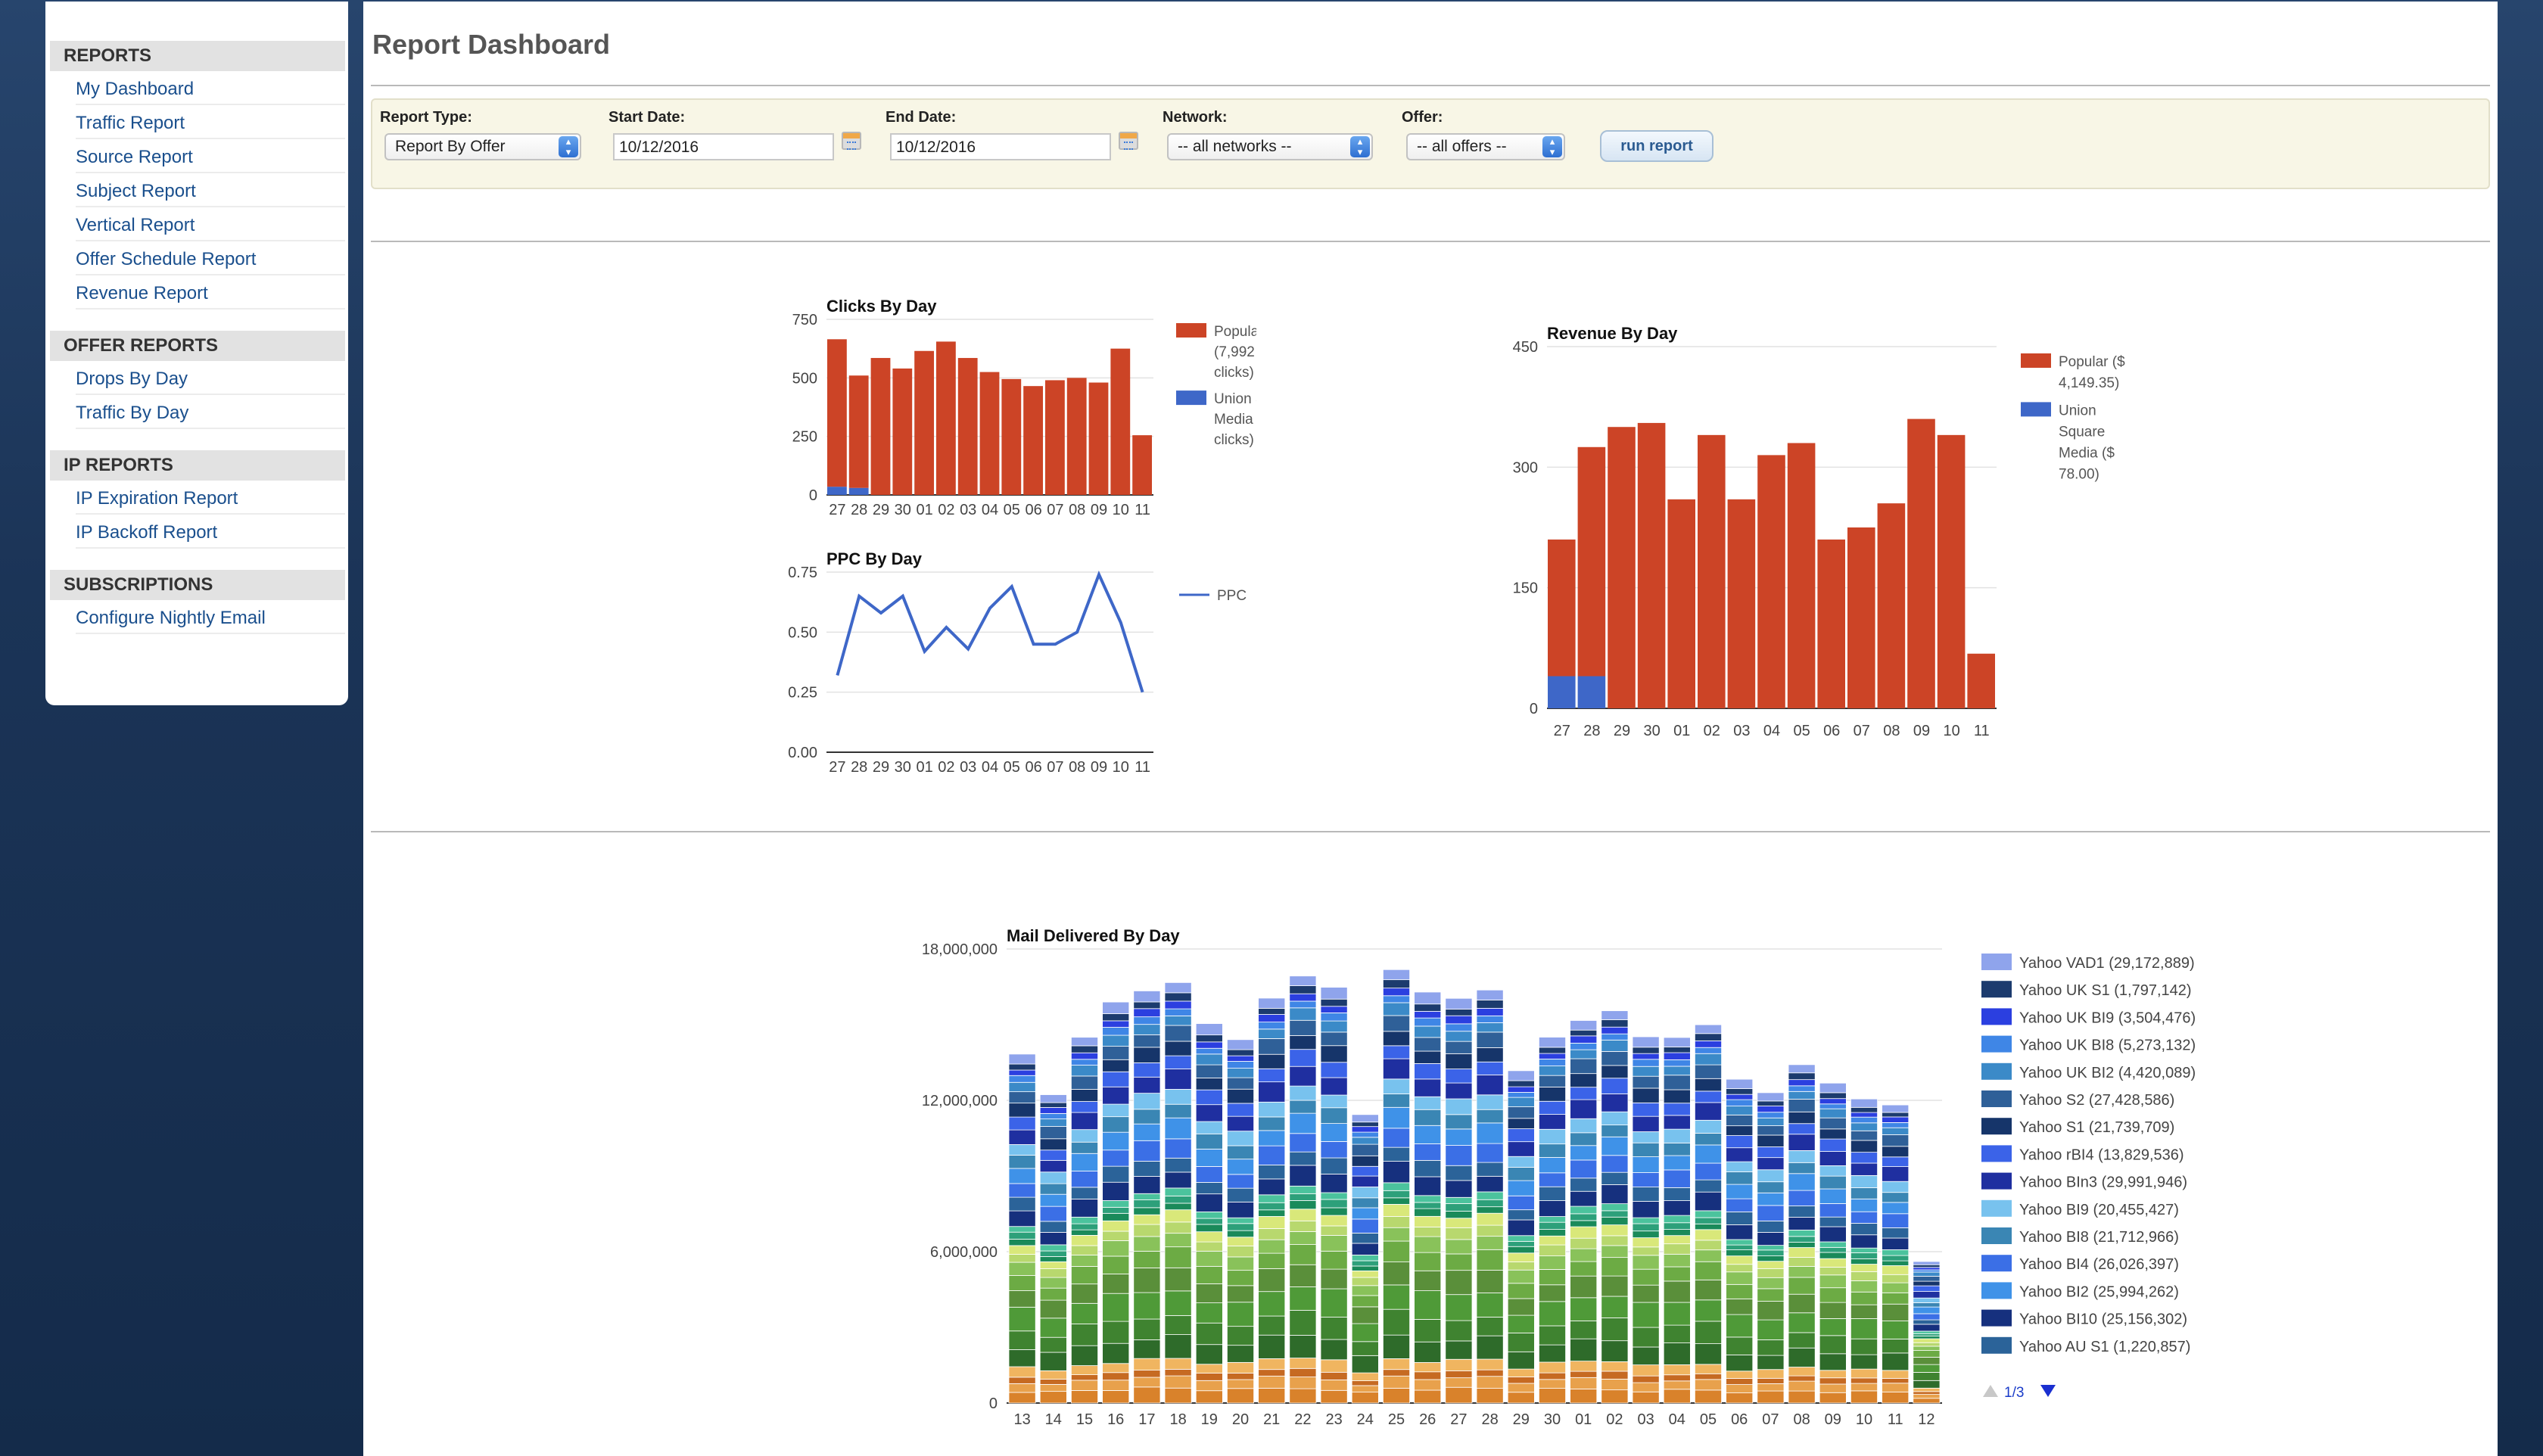 This screenshot has height=1456, width=2543. What do you see at coordinates (1077, 765) in the screenshot?
I see `x-tick-label: 08` at bounding box center [1077, 765].